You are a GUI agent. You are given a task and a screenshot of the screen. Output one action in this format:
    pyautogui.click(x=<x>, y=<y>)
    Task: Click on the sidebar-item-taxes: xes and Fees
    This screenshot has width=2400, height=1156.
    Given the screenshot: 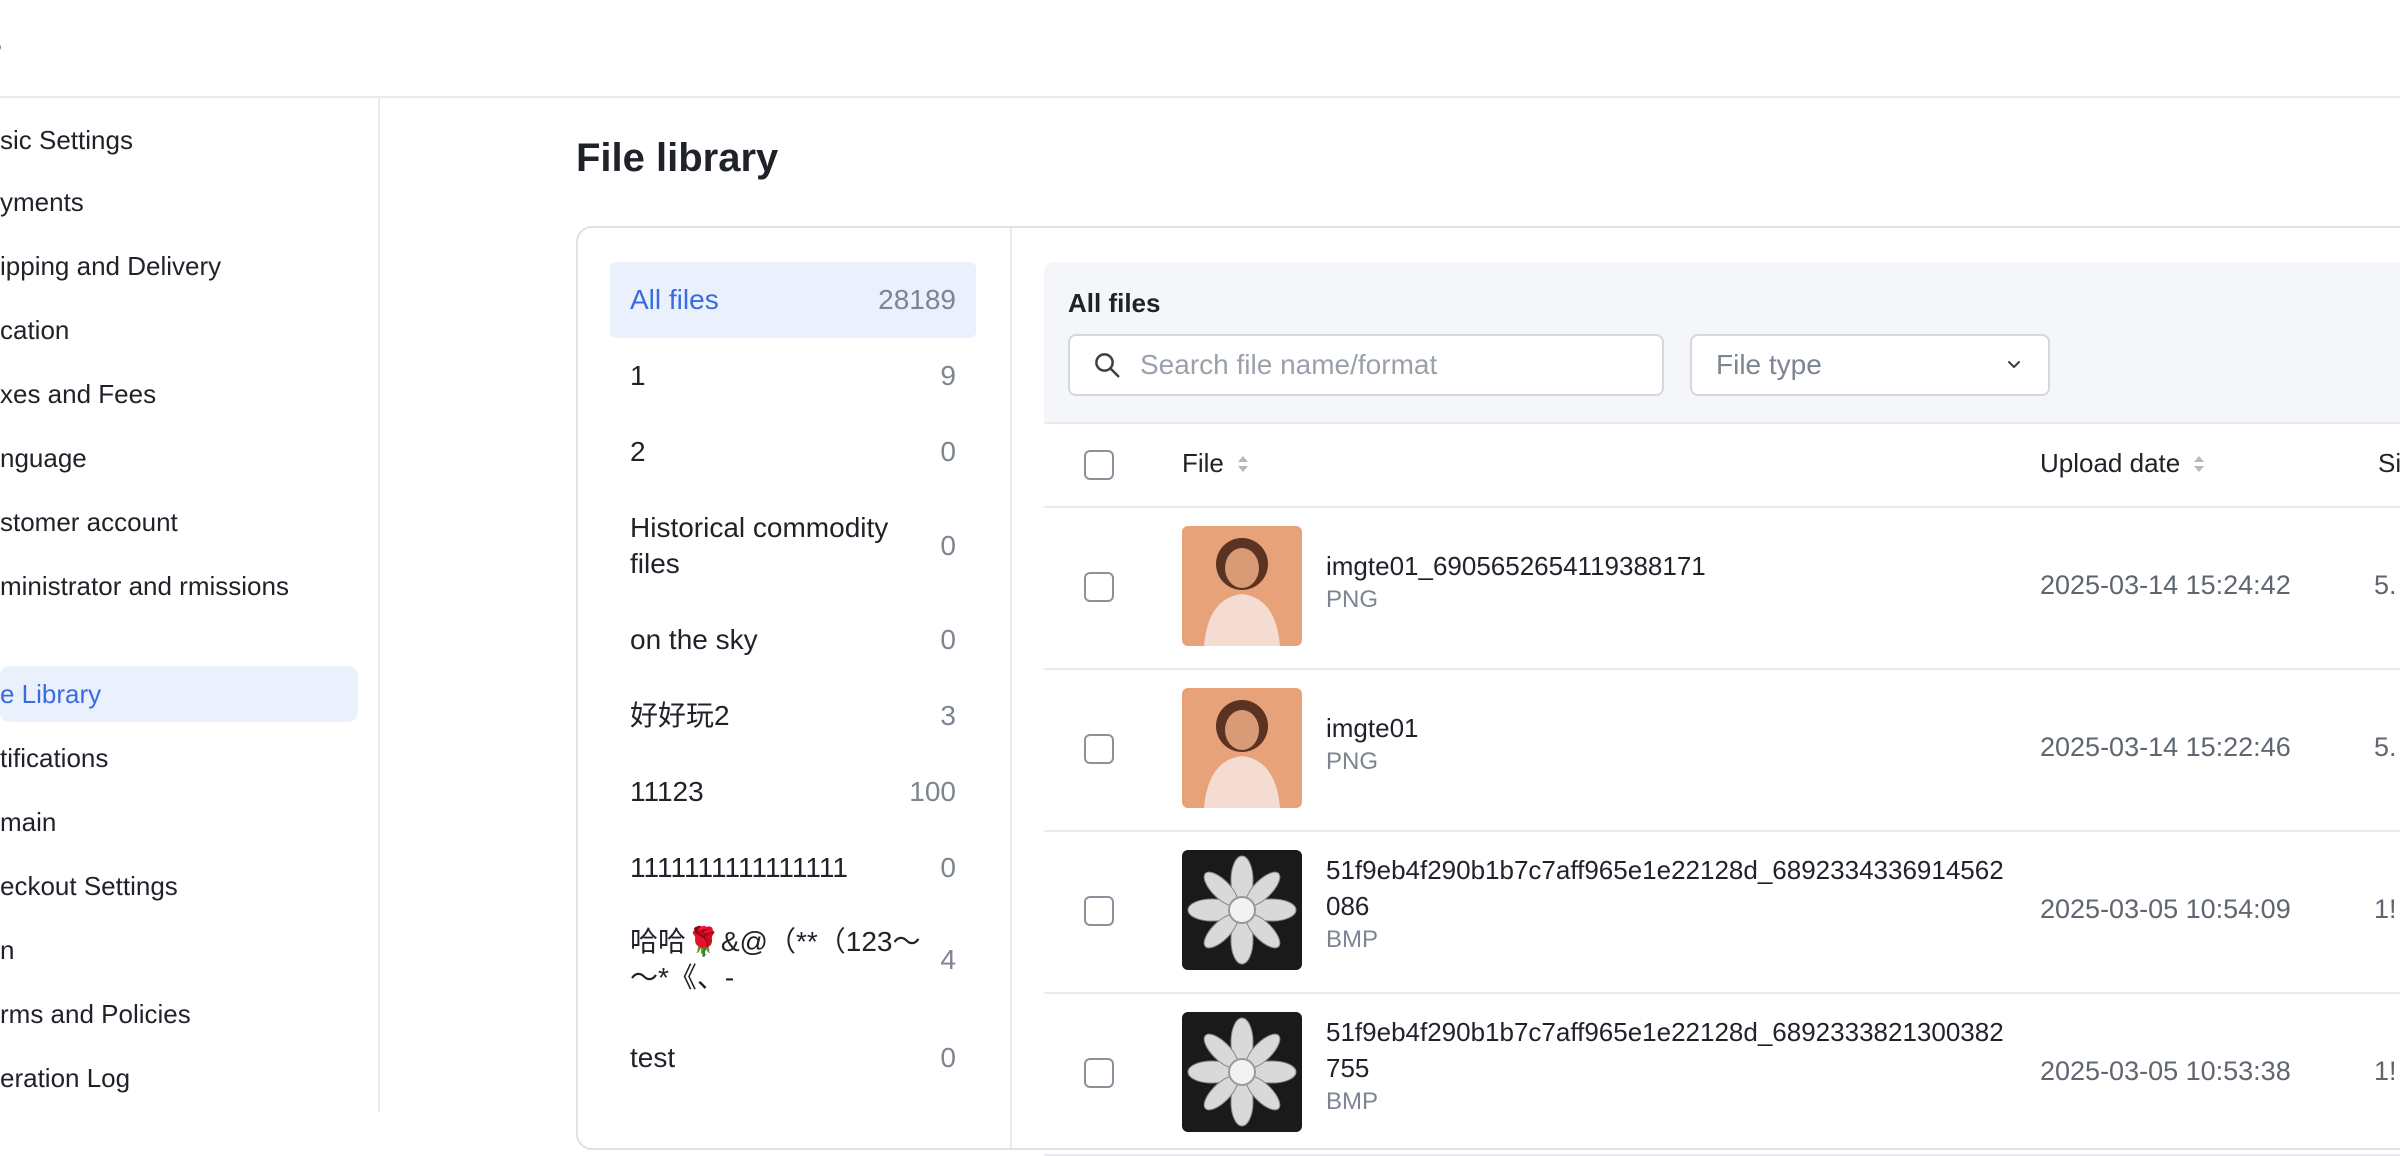 What is the action you would take?
    pyautogui.click(x=179, y=394)
    